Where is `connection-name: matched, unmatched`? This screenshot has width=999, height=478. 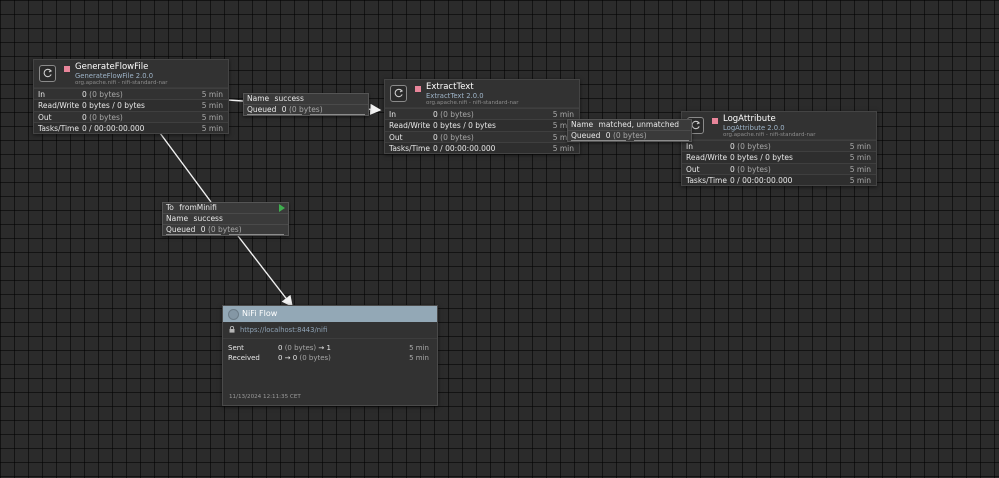 connection-name: matched, unmatched is located at coordinates (638, 124).